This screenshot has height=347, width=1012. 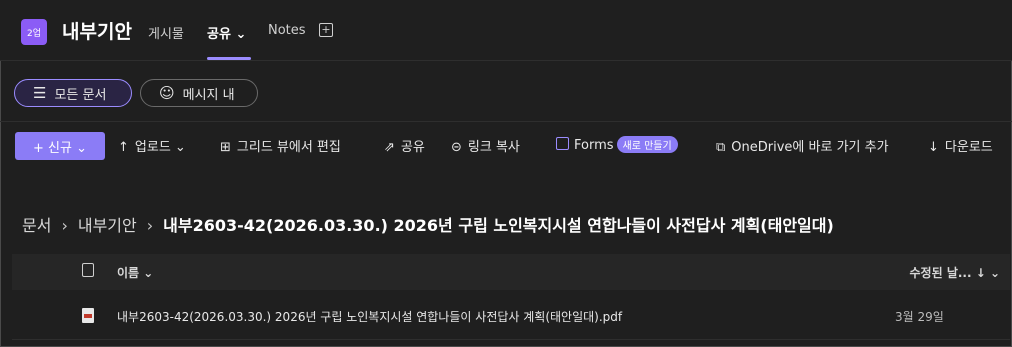 What do you see at coordinates (166, 32) in the screenshot?
I see `tab-posts: 게시물` at bounding box center [166, 32].